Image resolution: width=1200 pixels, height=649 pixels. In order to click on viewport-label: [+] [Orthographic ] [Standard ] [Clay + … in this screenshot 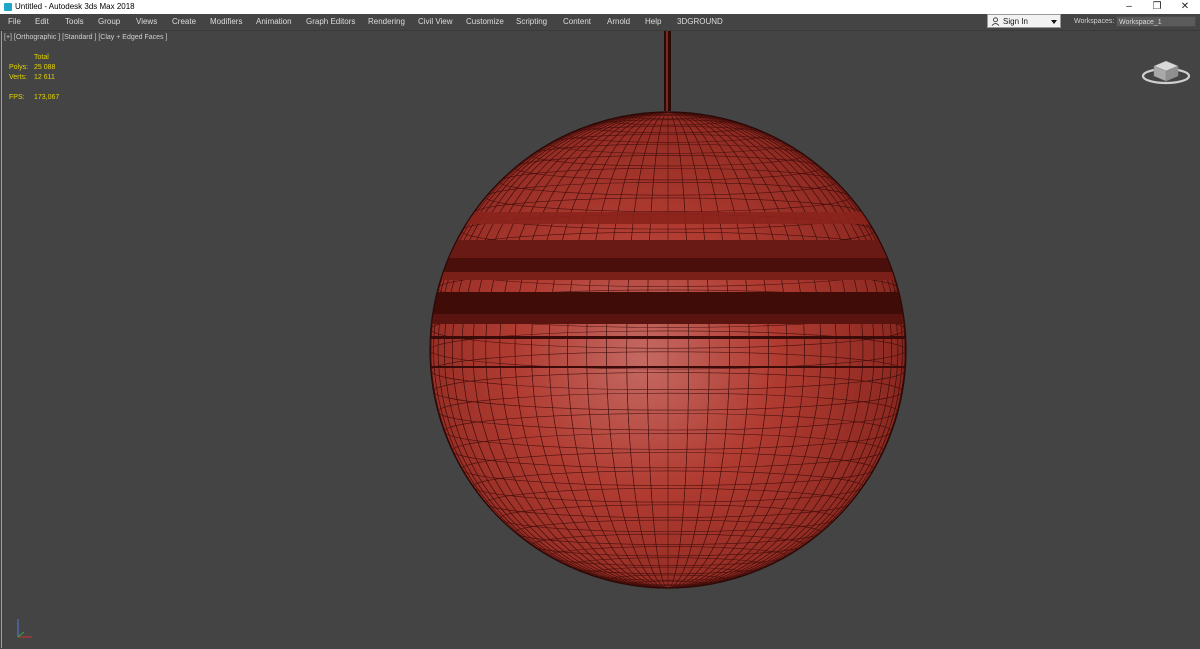, I will do `click(85, 38)`.